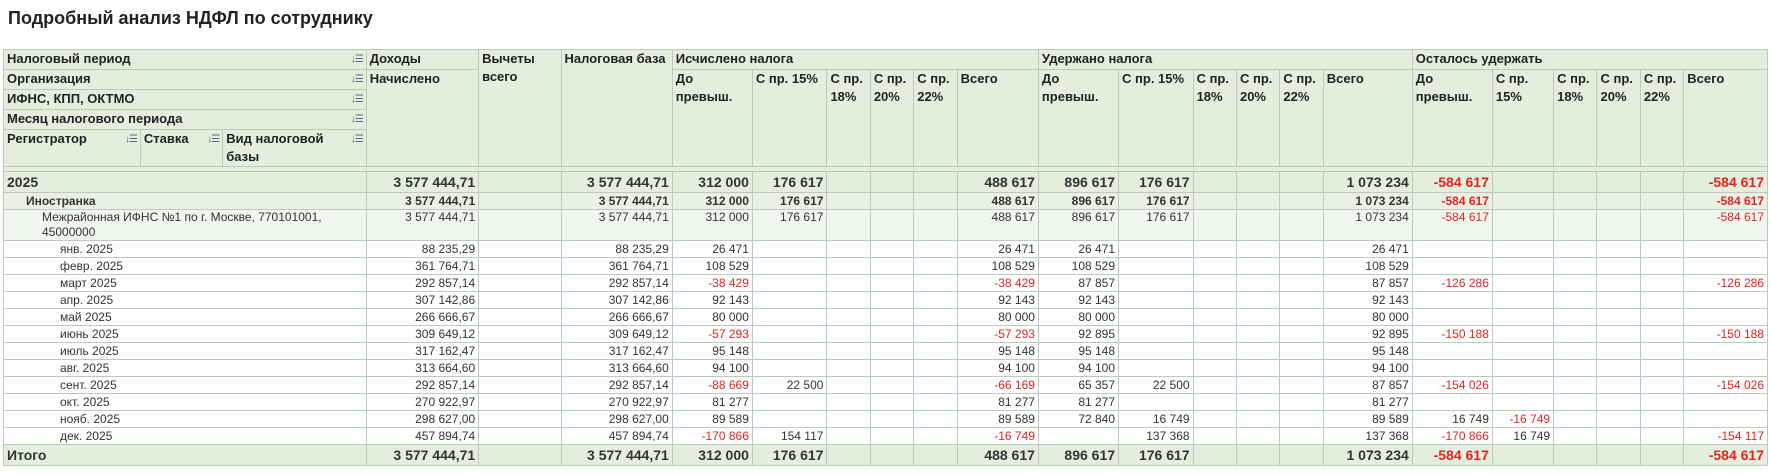 The image size is (1771, 474). What do you see at coordinates (1590, 59) in the screenshot?
I see `header-remaining: Осталось удержать` at bounding box center [1590, 59].